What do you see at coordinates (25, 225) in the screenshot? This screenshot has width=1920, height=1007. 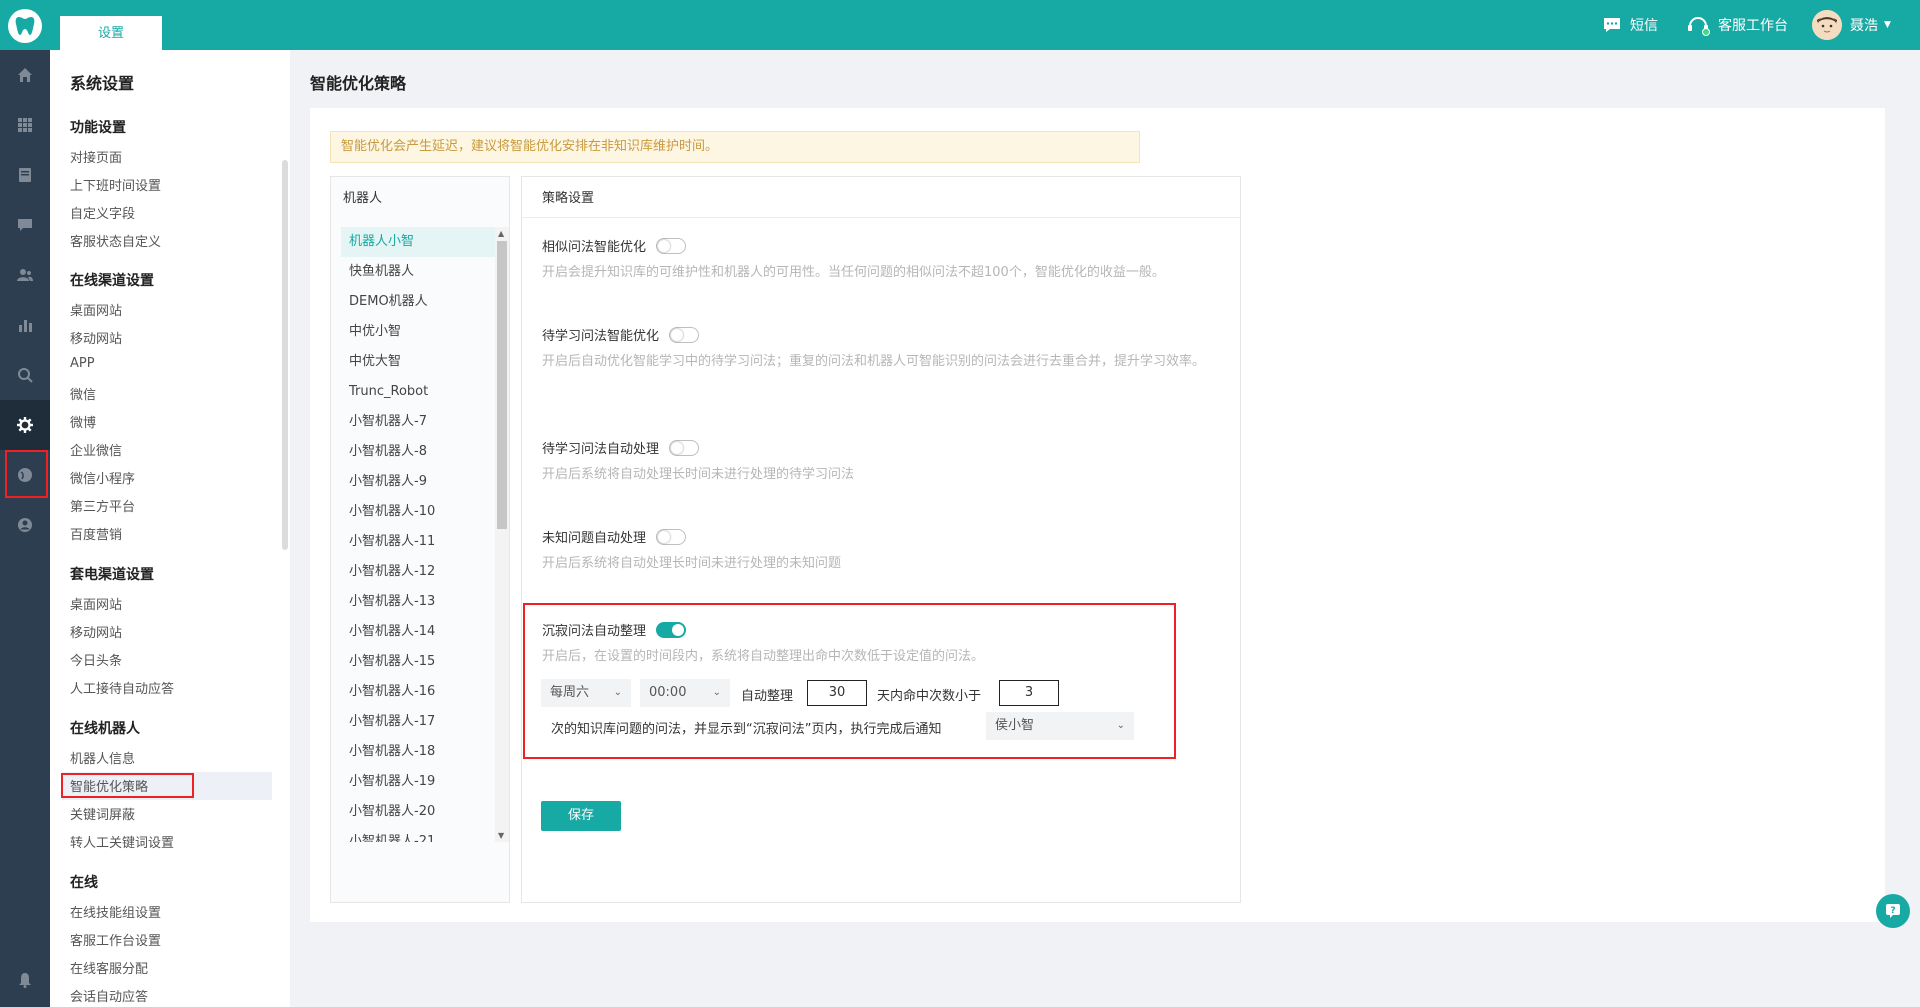 I see `chat-icon` at bounding box center [25, 225].